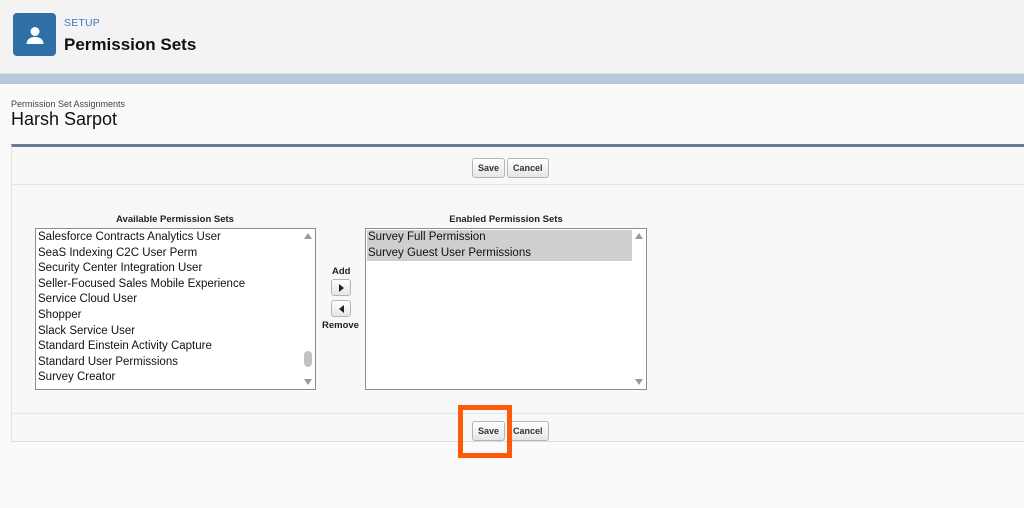 The height and width of the screenshot is (508, 1024). I want to click on list-item: Shopper, so click(168, 316).